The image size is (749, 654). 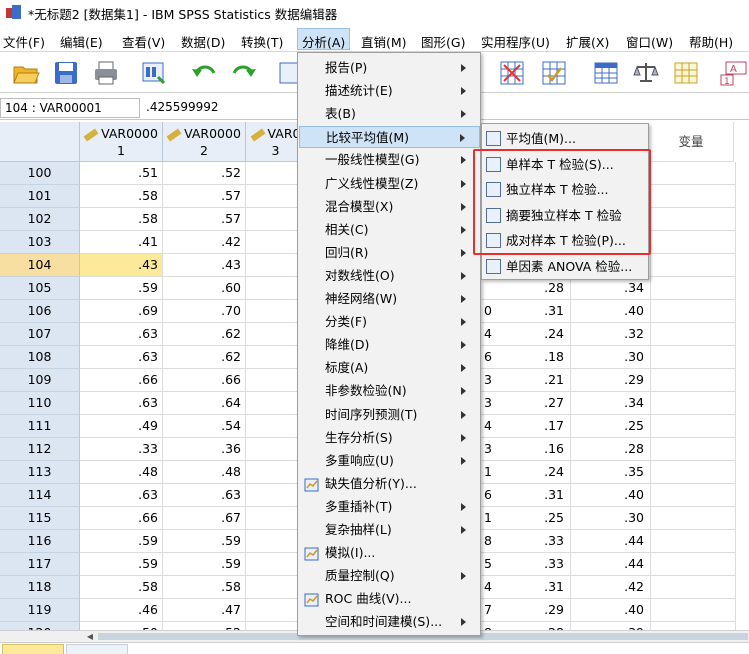 What do you see at coordinates (24, 41) in the screenshot?
I see `menu-file: 文件(F)` at bounding box center [24, 41].